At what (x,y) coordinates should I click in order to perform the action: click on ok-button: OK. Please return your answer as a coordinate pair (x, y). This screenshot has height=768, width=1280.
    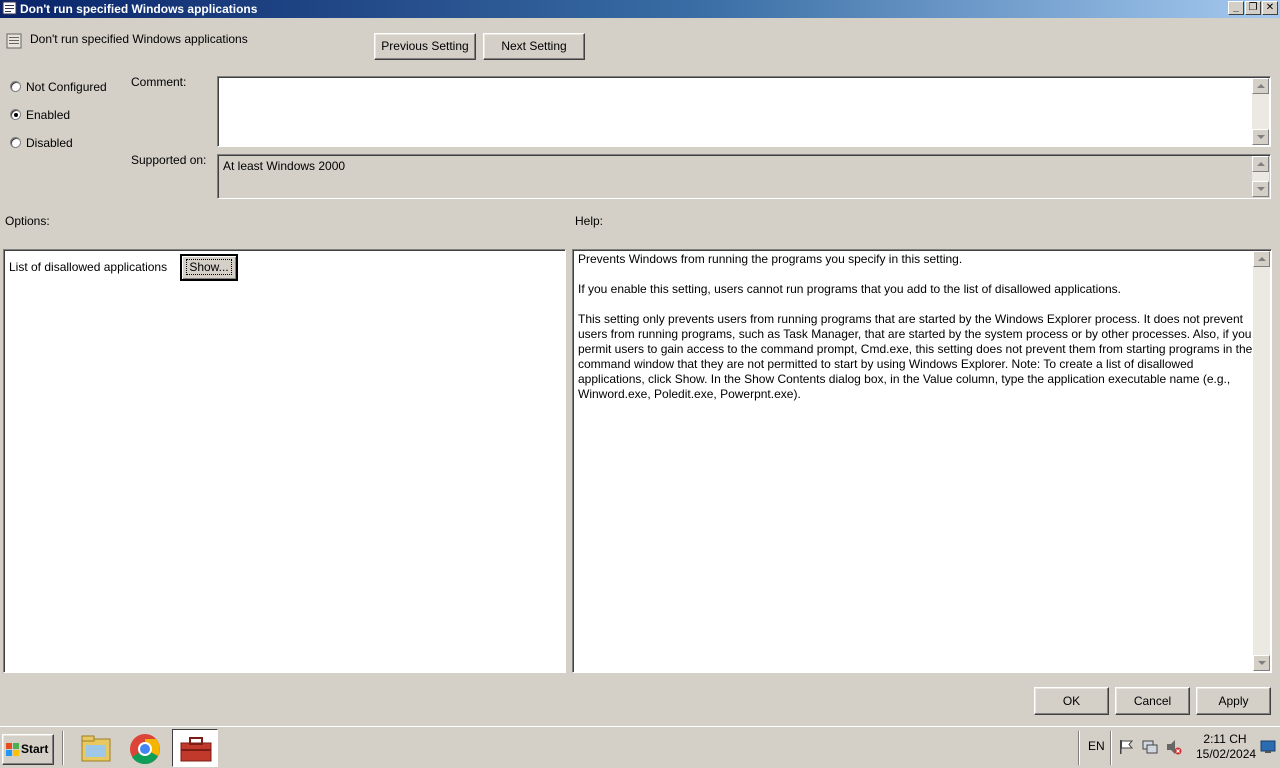
    Looking at the image, I should click on (1071, 701).